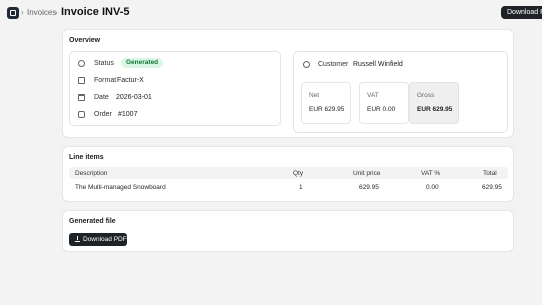 Image resolution: width=542 pixels, height=305 pixels. I want to click on generated-file-card: Generated file Download PDF, so click(288, 231).